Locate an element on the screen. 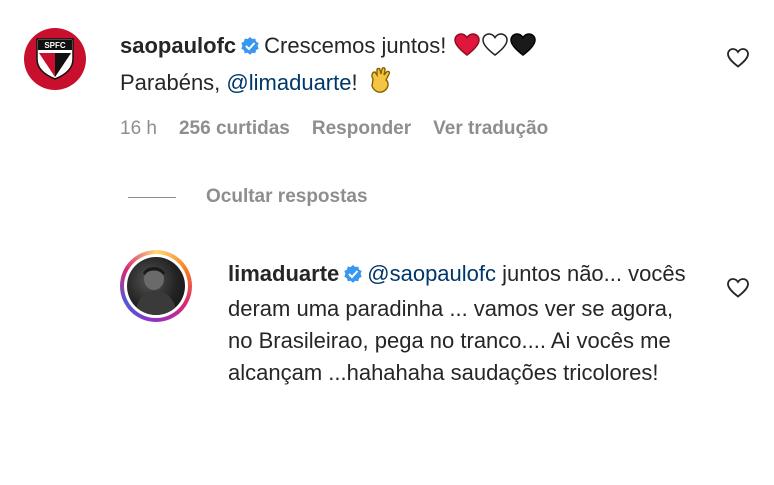  avatar-photo is located at coordinates (156, 286).